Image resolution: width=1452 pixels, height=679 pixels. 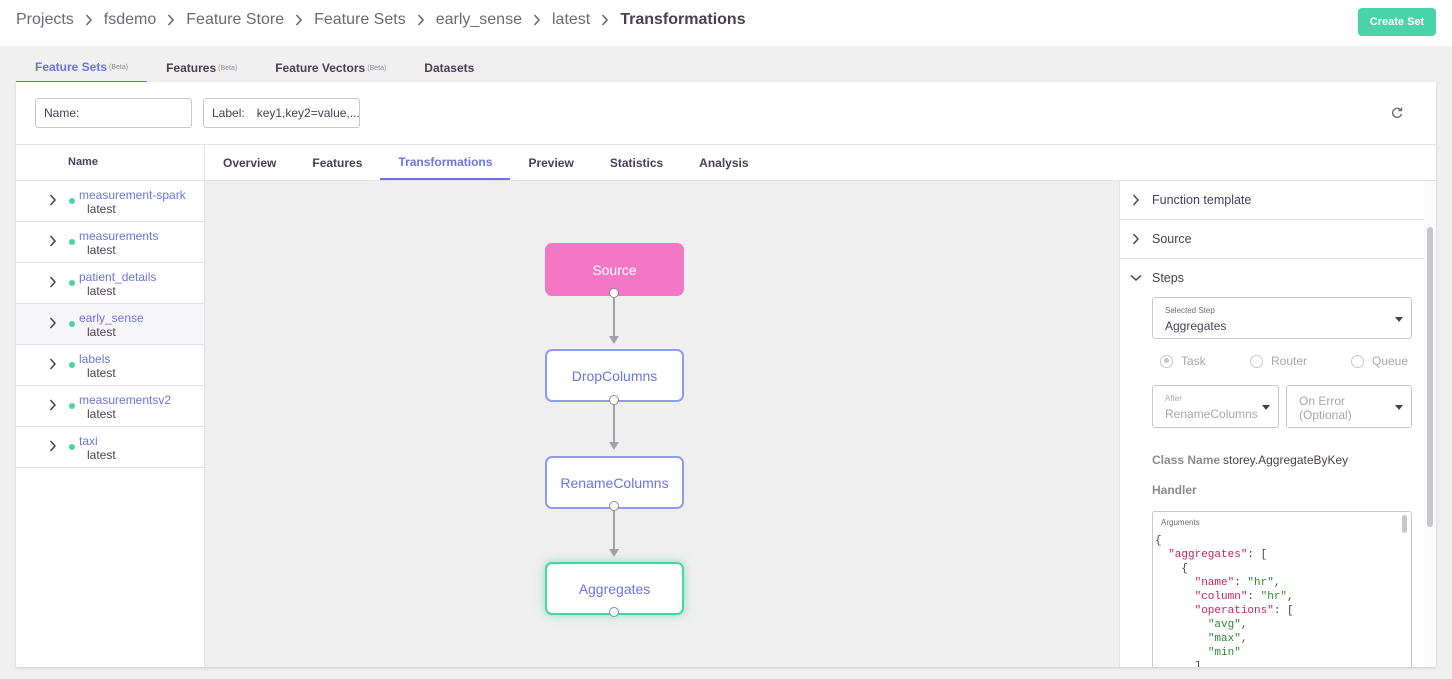 What do you see at coordinates (1272, 200) in the screenshot?
I see `accordion-function-template: Function template` at bounding box center [1272, 200].